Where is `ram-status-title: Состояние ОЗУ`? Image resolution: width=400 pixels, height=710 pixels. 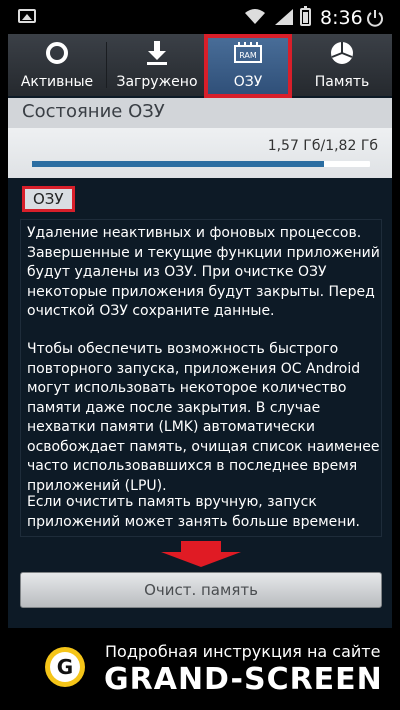
ram-status-title: Состояние ОЗУ is located at coordinates (93, 111).